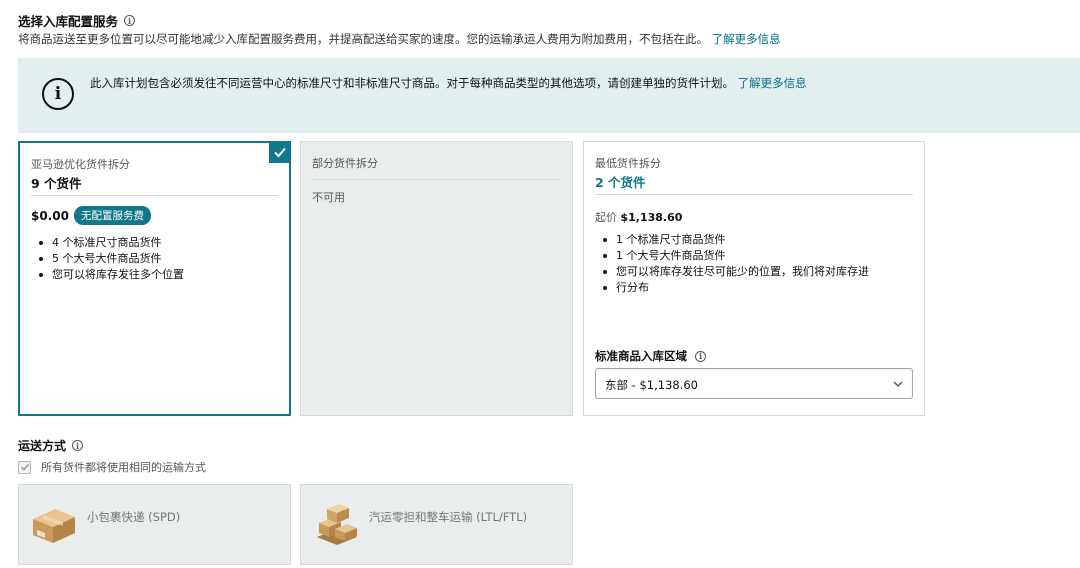  I want to click on same-method-row: 所有货件都将使用相同的运输方式, so click(112, 467).